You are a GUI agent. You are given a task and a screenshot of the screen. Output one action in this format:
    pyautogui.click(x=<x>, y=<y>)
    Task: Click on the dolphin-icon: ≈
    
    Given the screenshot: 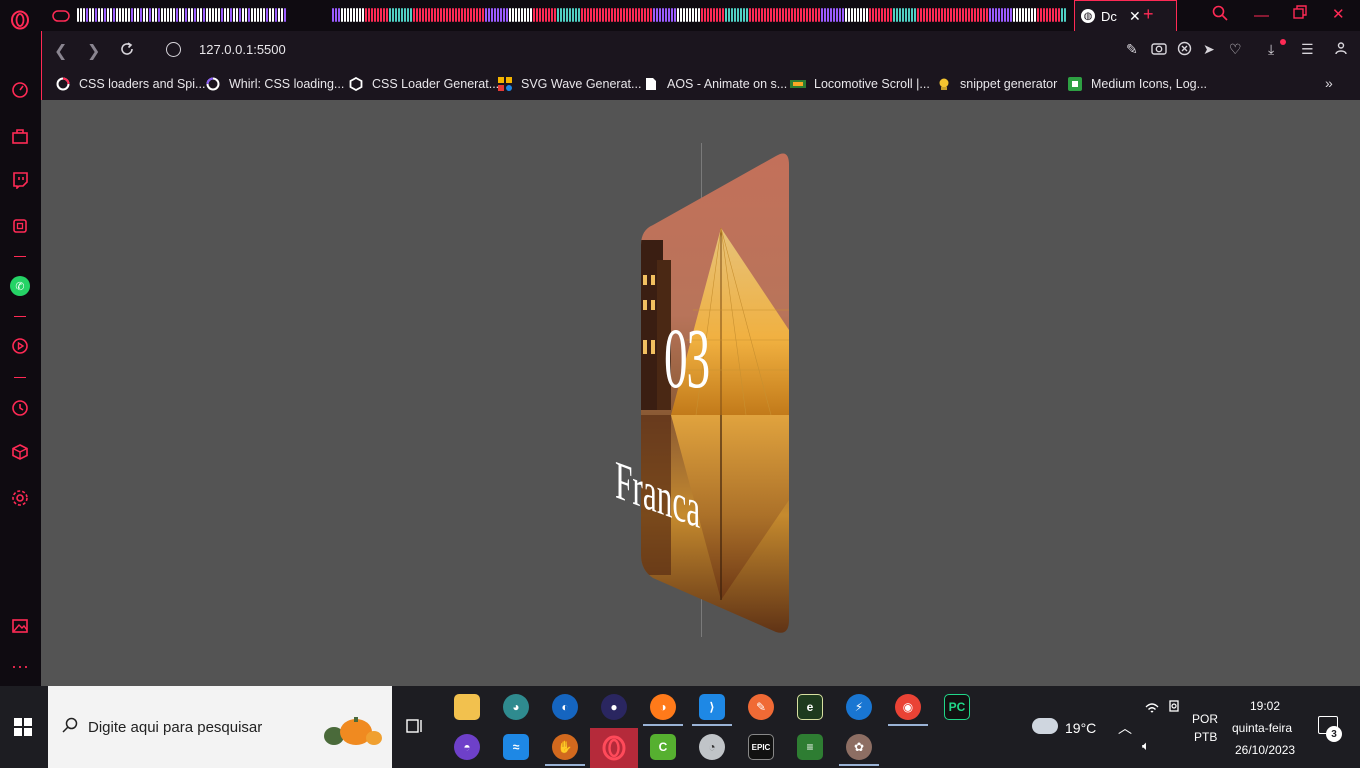 What is the action you would take?
    pyautogui.click(x=516, y=747)
    